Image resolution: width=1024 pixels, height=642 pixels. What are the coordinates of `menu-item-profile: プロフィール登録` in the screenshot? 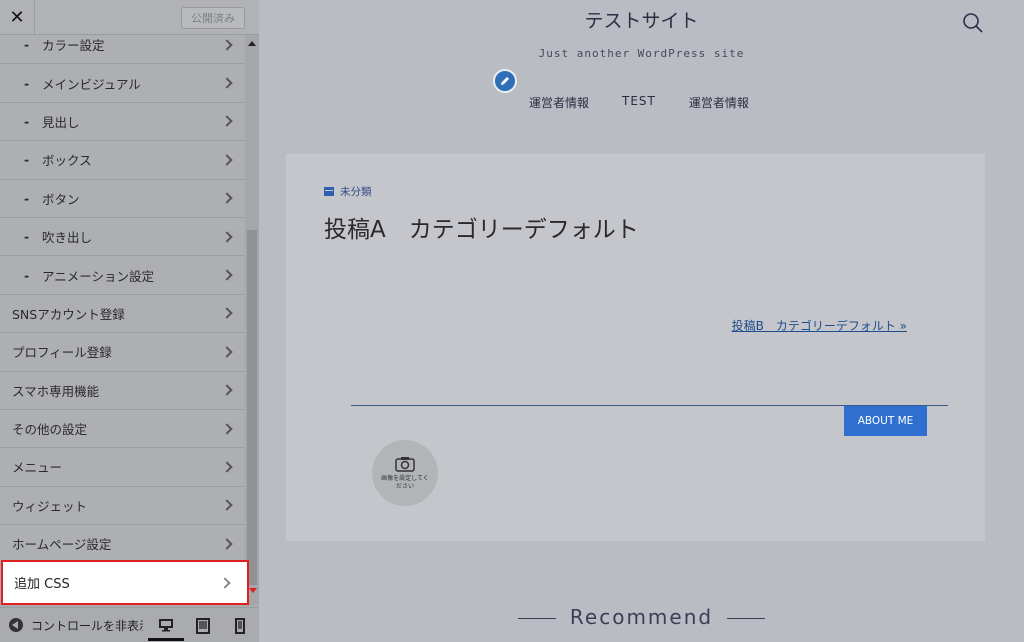 It's located at (122, 352).